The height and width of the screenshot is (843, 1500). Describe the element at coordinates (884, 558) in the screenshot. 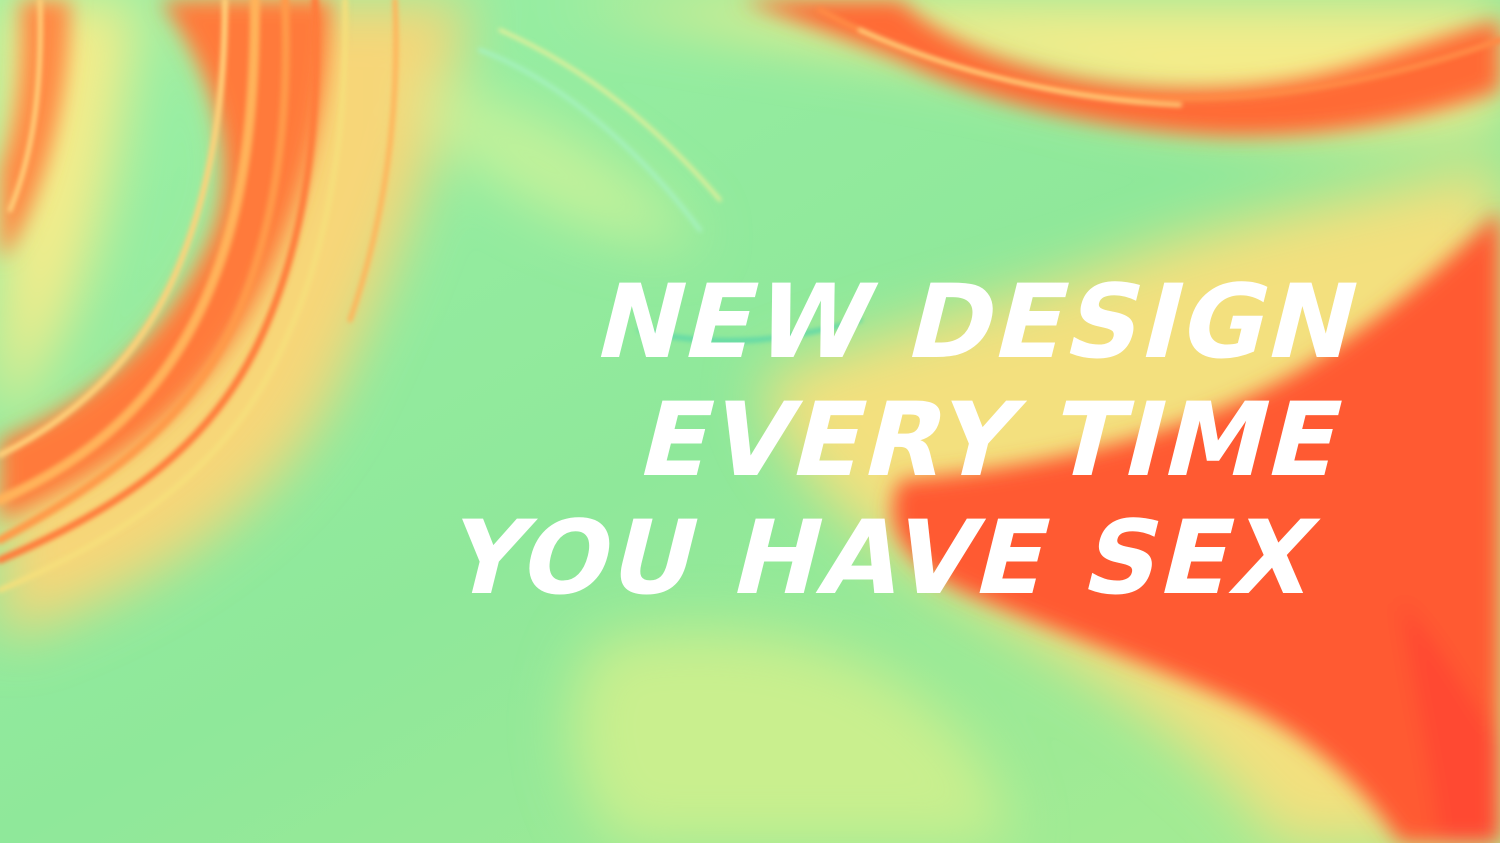

I see `headline-line-3: YOU HAVE SEX` at that location.